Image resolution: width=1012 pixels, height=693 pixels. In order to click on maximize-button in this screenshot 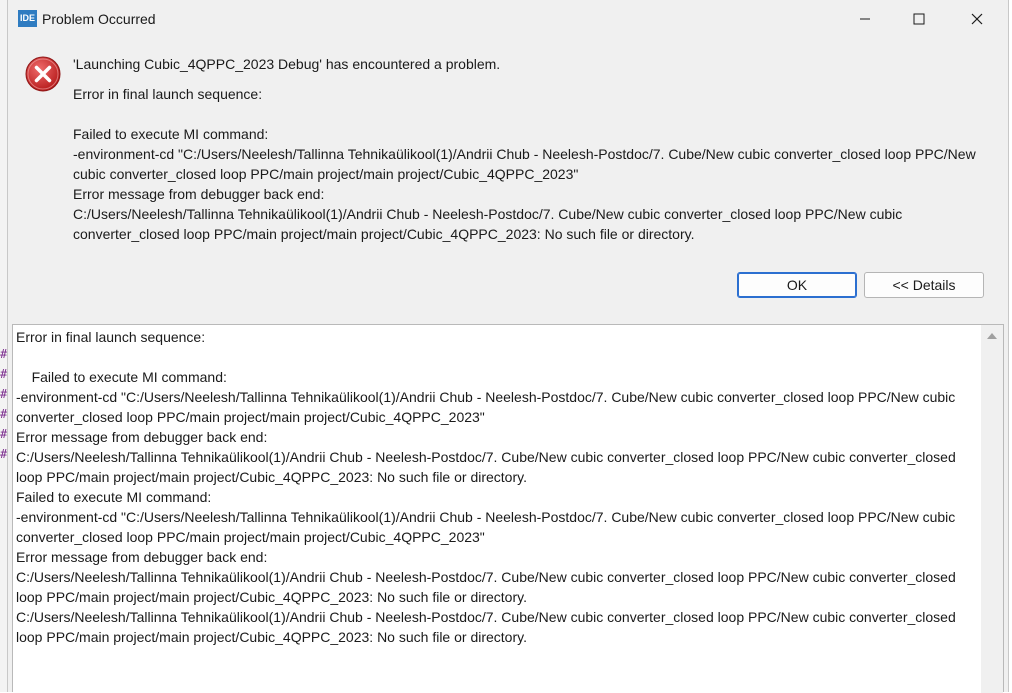, I will do `click(920, 19)`.